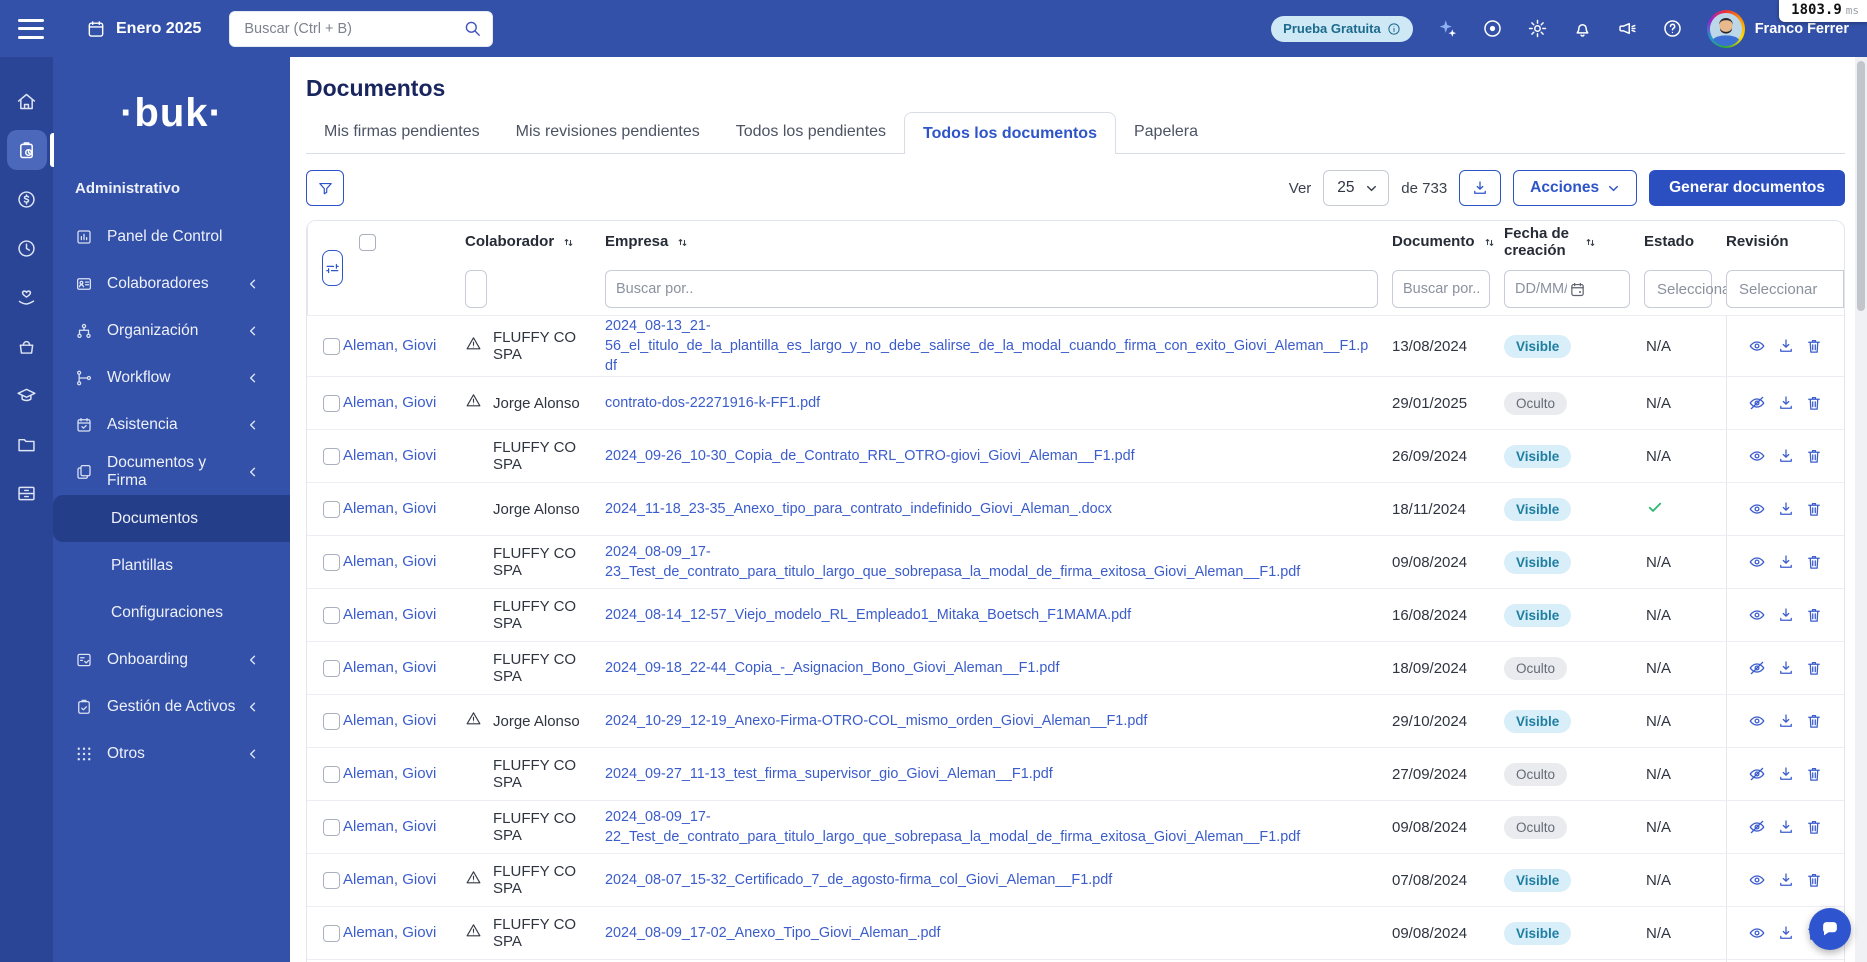 The height and width of the screenshot is (962, 1867). Describe the element at coordinates (332, 268) in the screenshot. I see `column-settings-button` at that location.